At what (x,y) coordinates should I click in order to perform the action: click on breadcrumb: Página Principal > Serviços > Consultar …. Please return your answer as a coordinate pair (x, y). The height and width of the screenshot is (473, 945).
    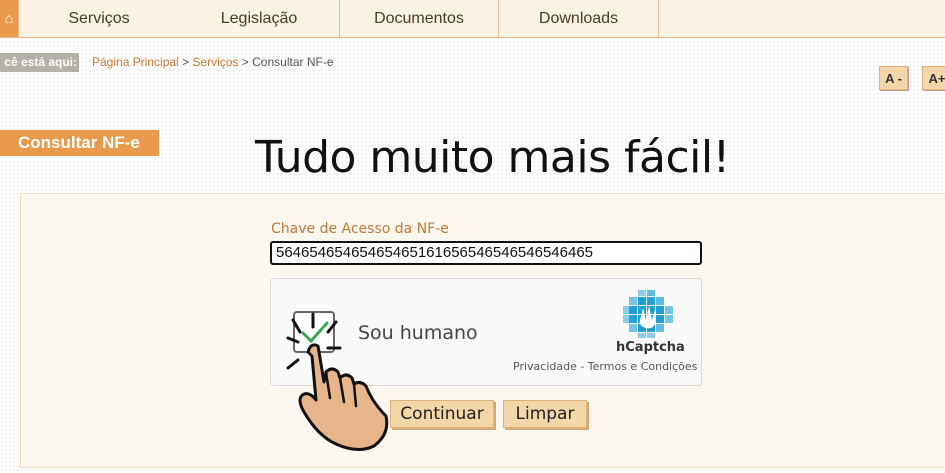
    Looking at the image, I should click on (213, 62).